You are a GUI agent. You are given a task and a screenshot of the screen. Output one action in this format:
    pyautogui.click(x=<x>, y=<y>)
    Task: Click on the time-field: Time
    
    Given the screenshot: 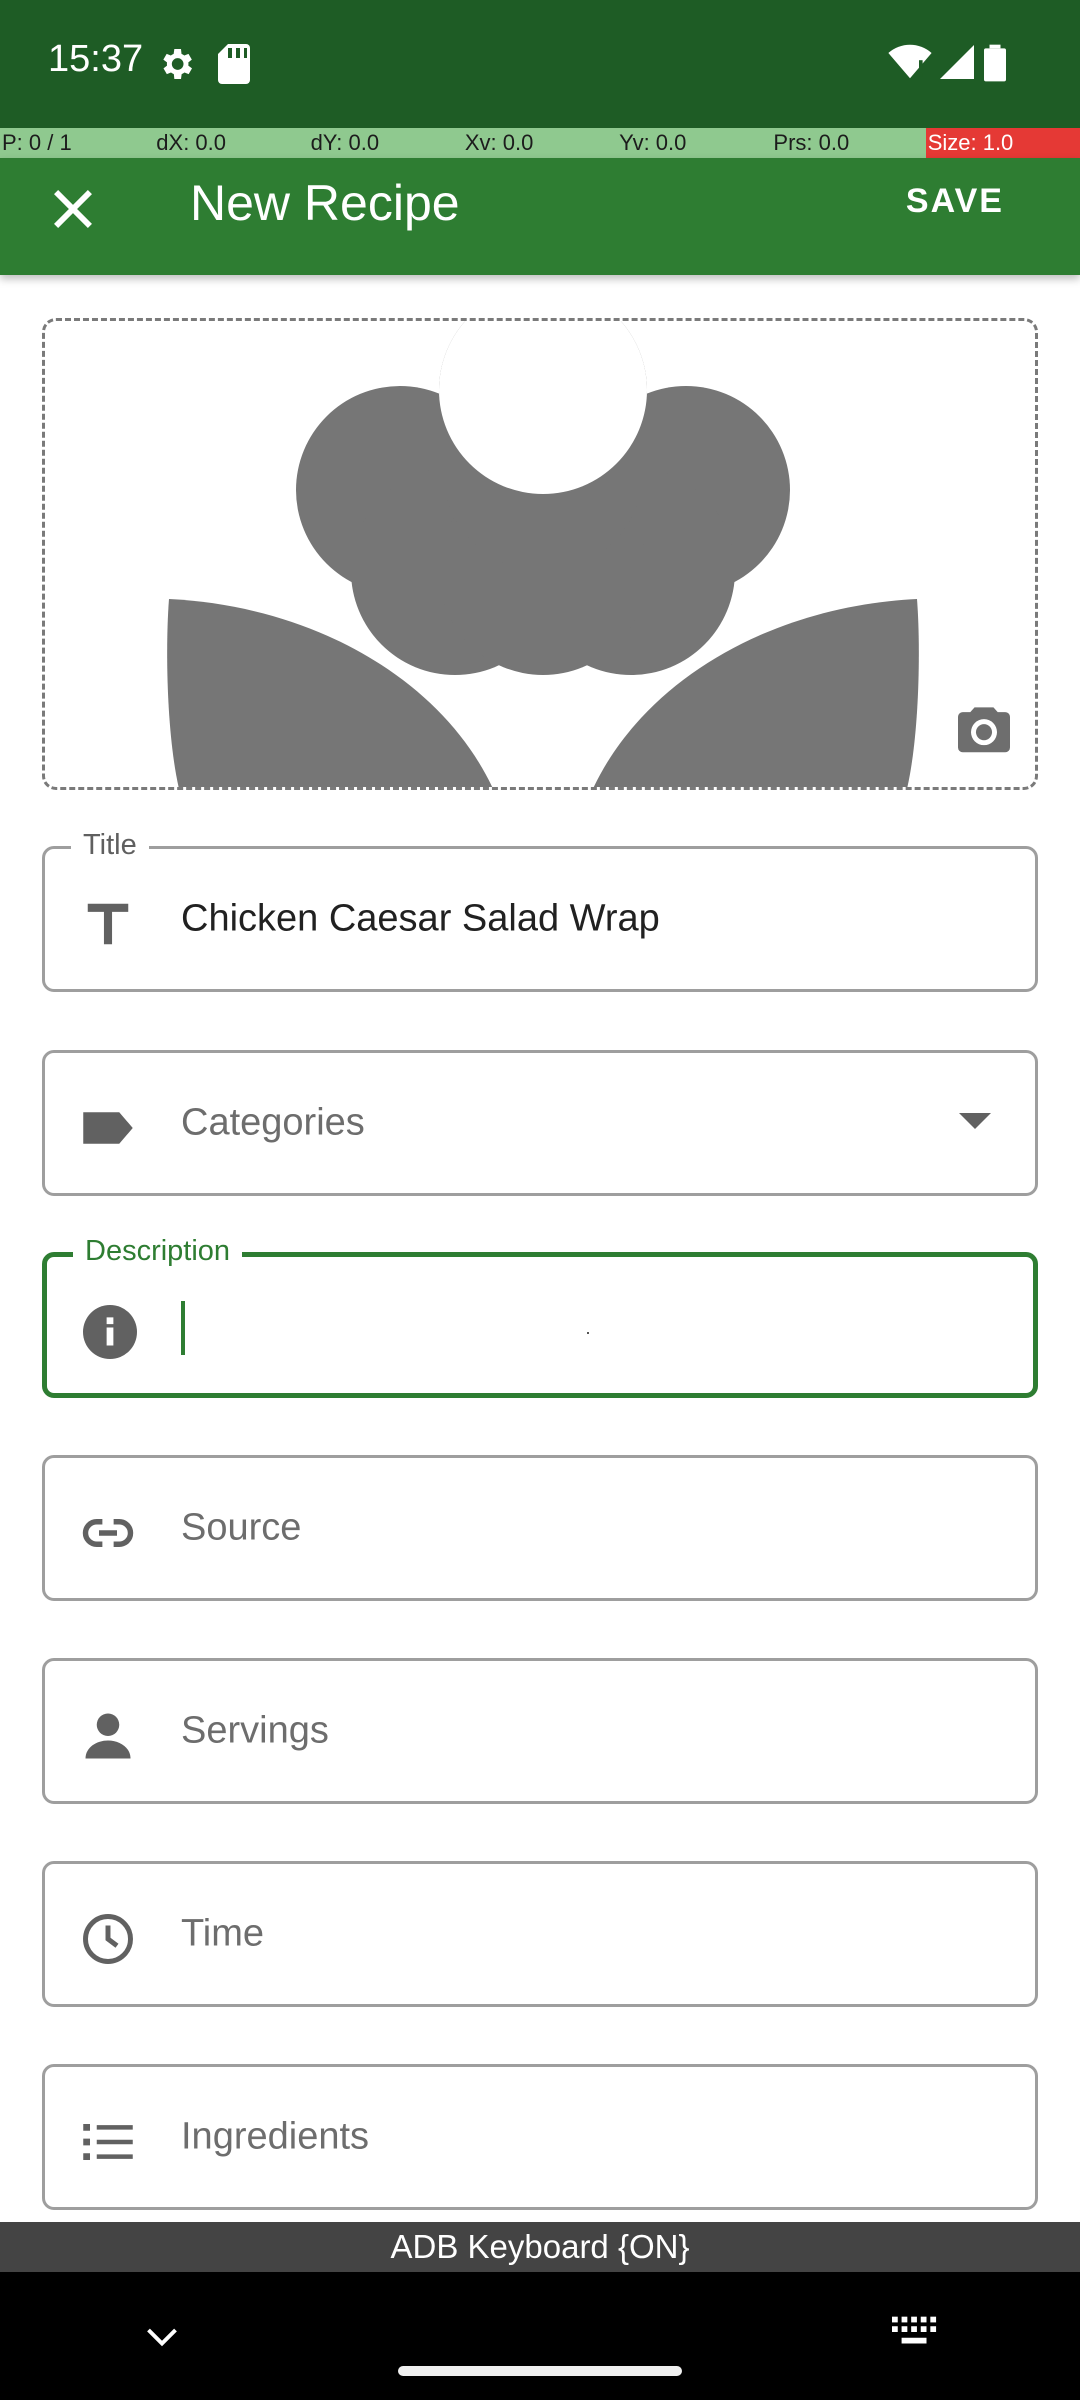 What is the action you would take?
    pyautogui.click(x=540, y=1934)
    